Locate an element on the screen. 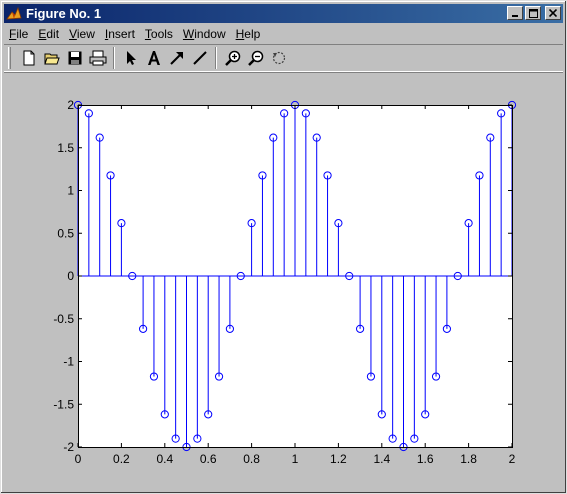  menu-insert: Insert is located at coordinates (120, 34).